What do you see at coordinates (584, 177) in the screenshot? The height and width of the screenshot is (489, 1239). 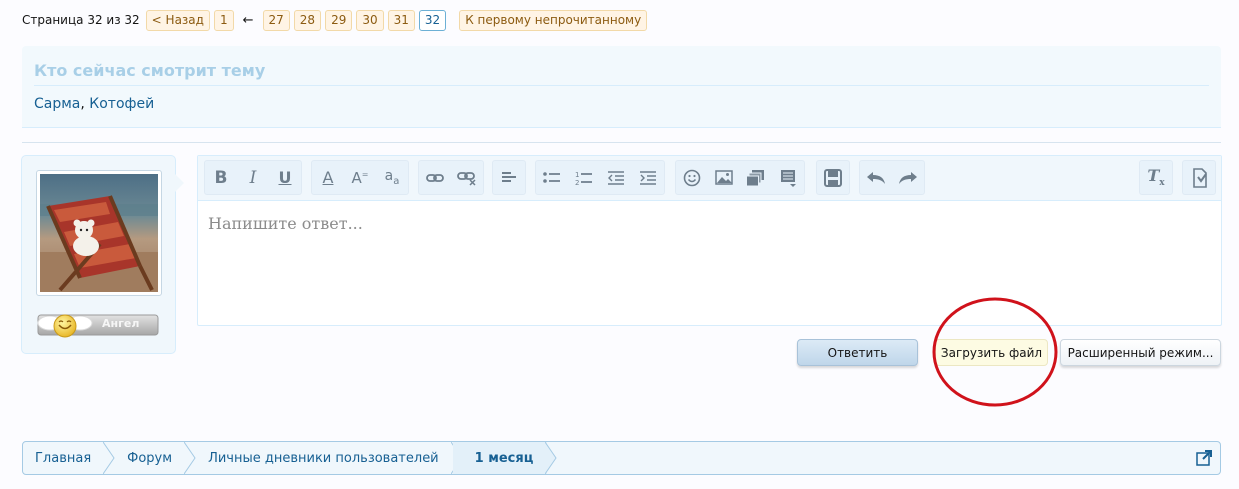 I see `numbered-list-icon: 12` at bounding box center [584, 177].